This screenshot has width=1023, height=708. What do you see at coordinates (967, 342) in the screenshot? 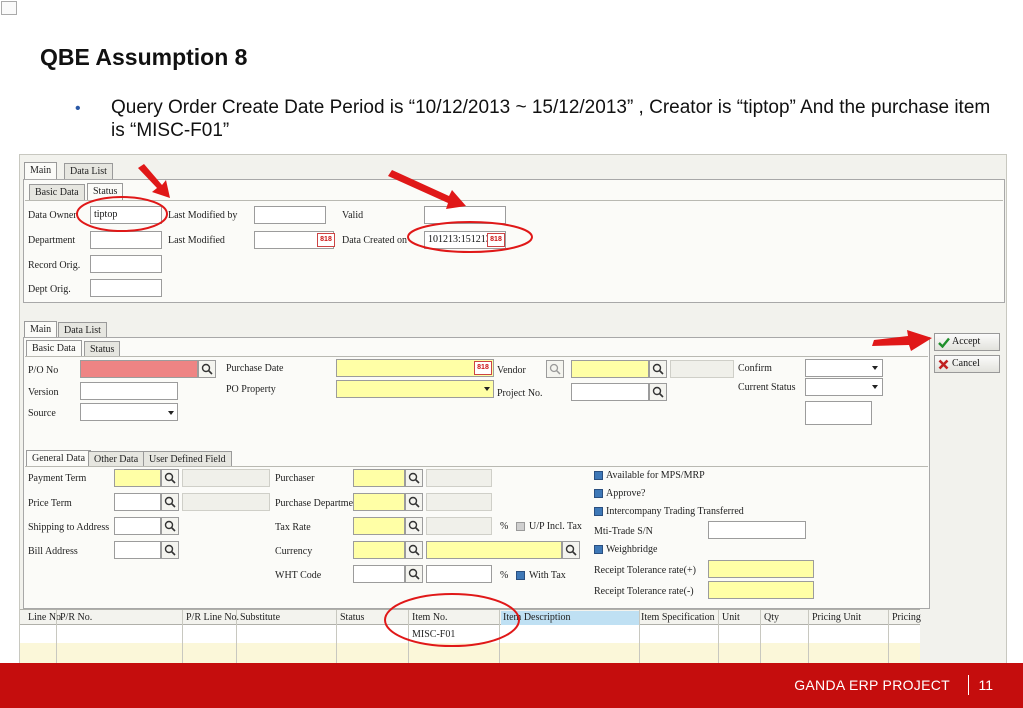
I see `accept-button: Accept` at bounding box center [967, 342].